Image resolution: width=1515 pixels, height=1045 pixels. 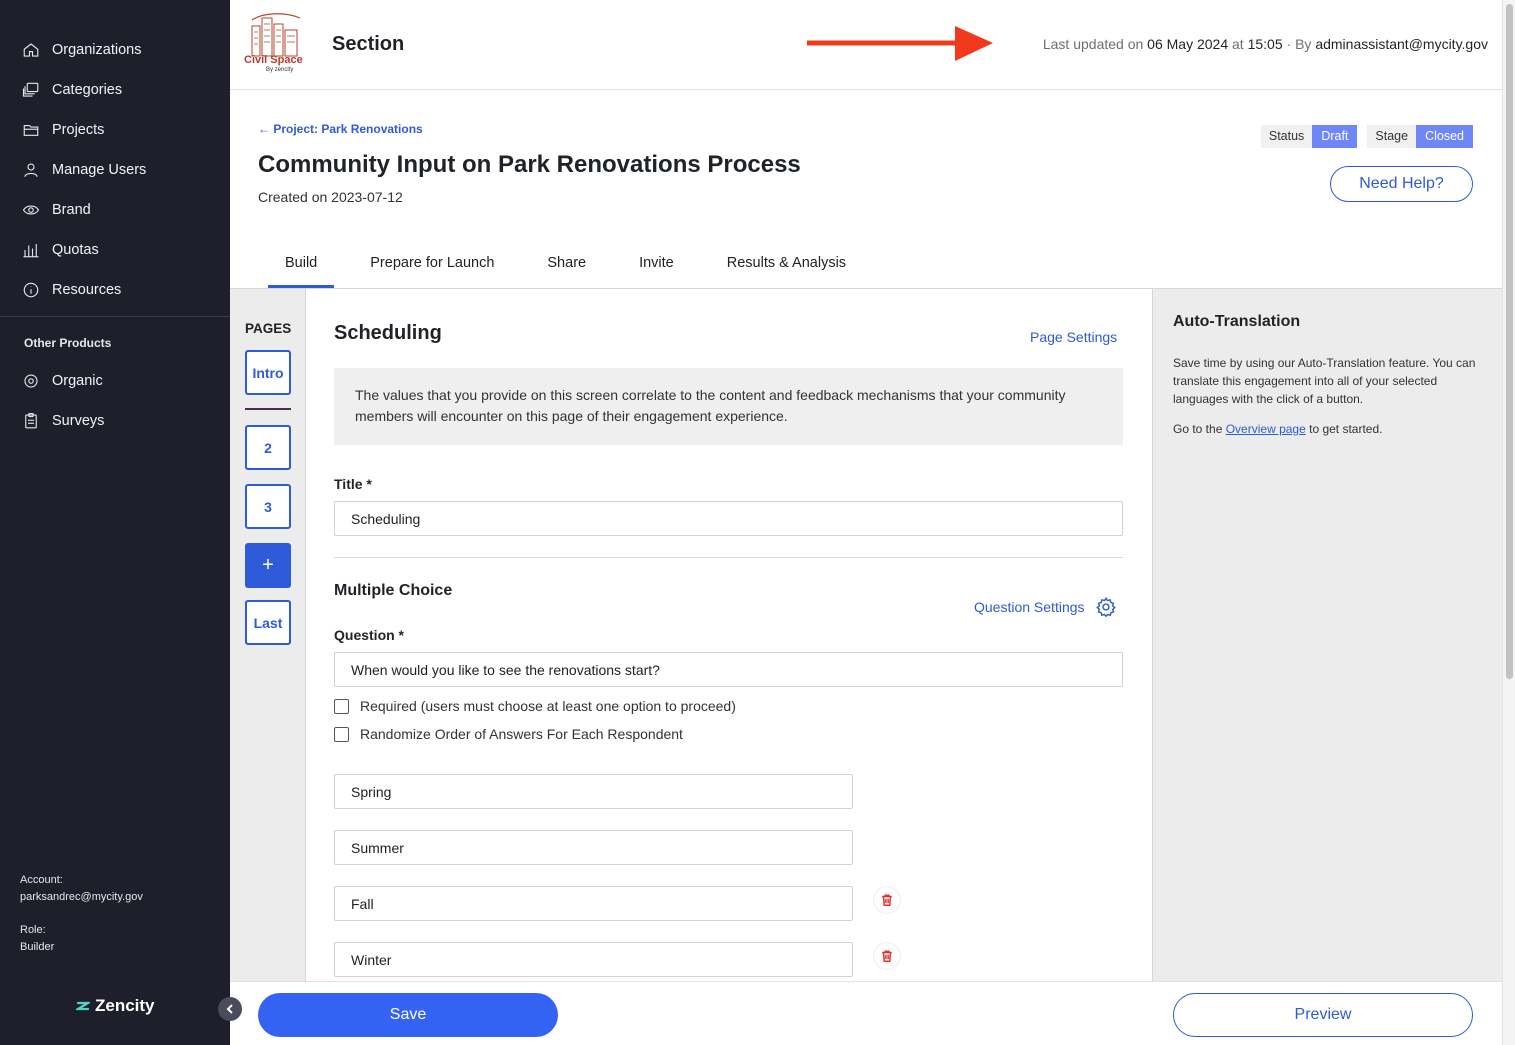 I want to click on sidebar-item-categories: Categories, so click(x=115, y=90).